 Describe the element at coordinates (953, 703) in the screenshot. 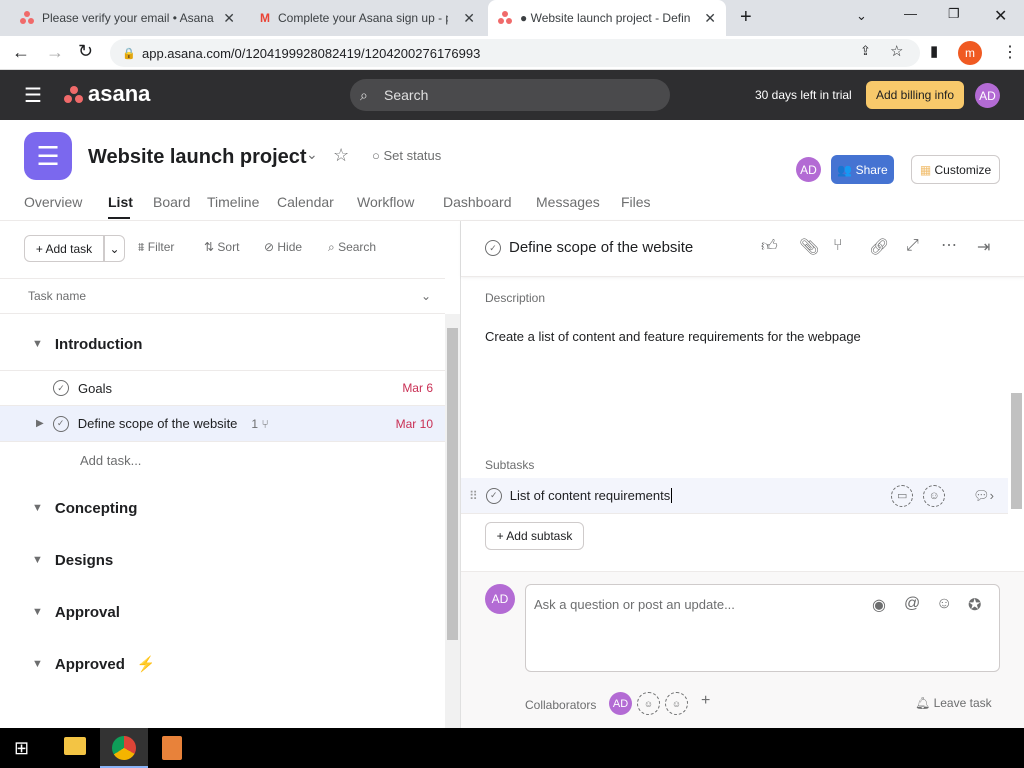

I see `leave-task-button: 🔔︎ Leave task` at that location.